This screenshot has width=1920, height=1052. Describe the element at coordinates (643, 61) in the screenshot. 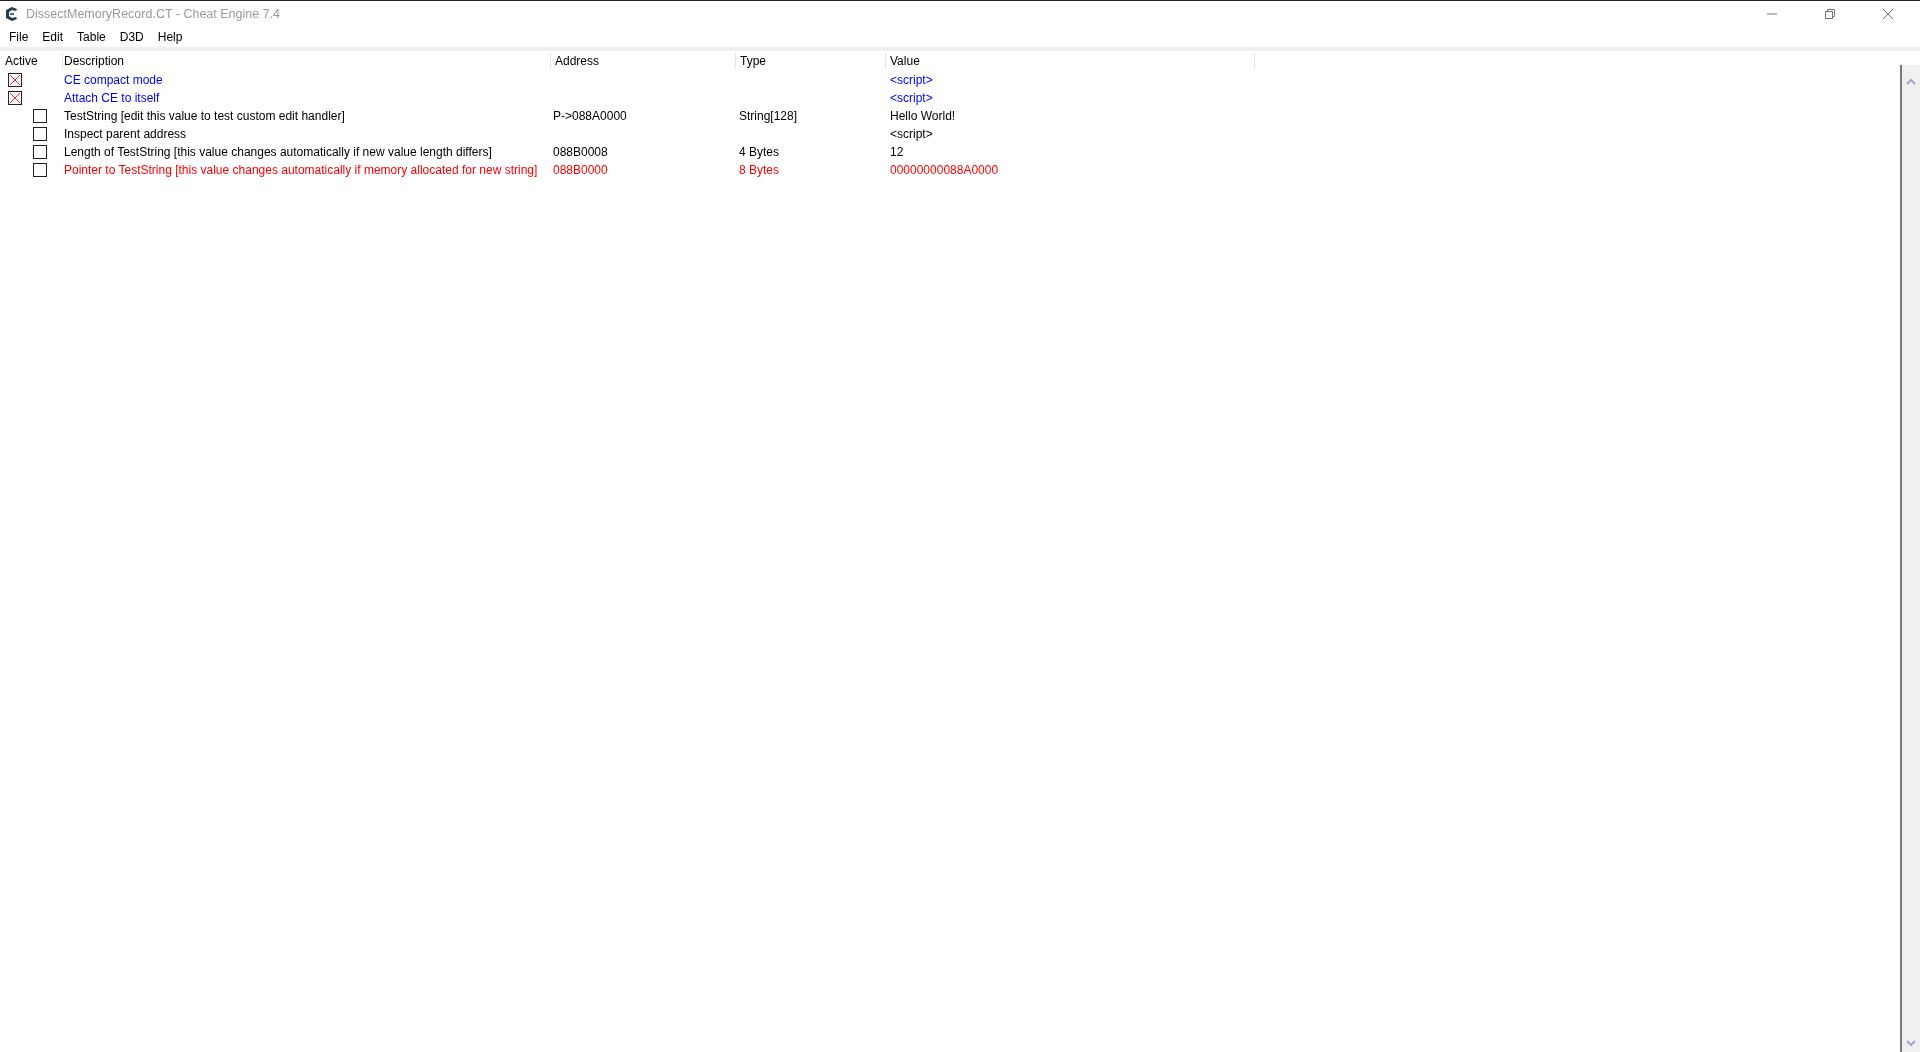

I see `column-header: Address` at that location.